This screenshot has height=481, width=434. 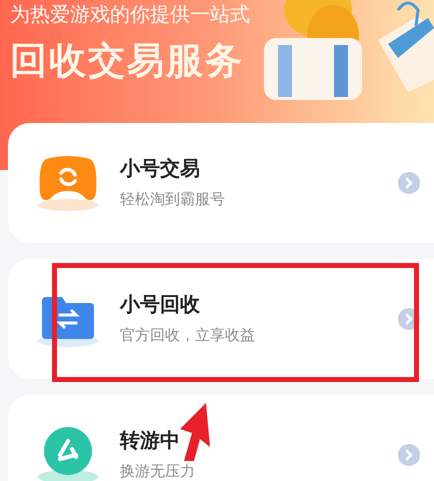 What do you see at coordinates (160, 169) in the screenshot?
I see `service-title: 小号交易` at bounding box center [160, 169].